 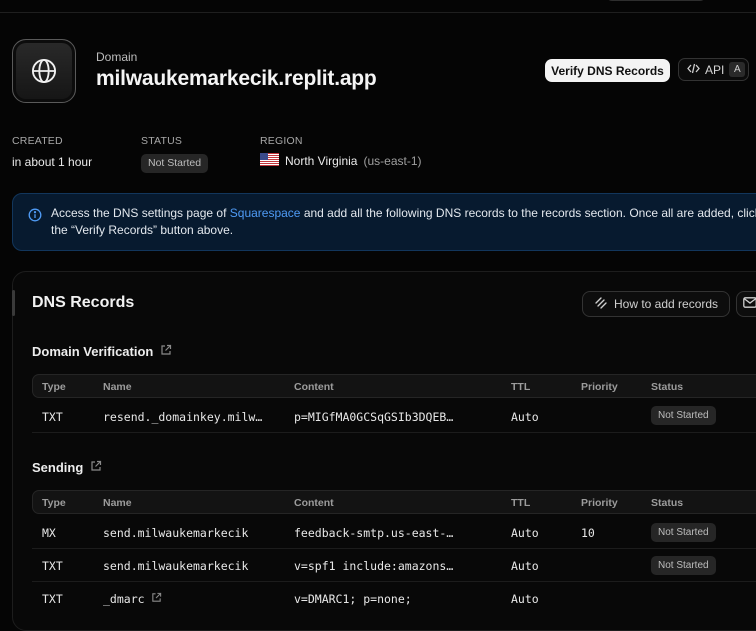 I want to click on us-flag-icon, so click(x=269, y=161).